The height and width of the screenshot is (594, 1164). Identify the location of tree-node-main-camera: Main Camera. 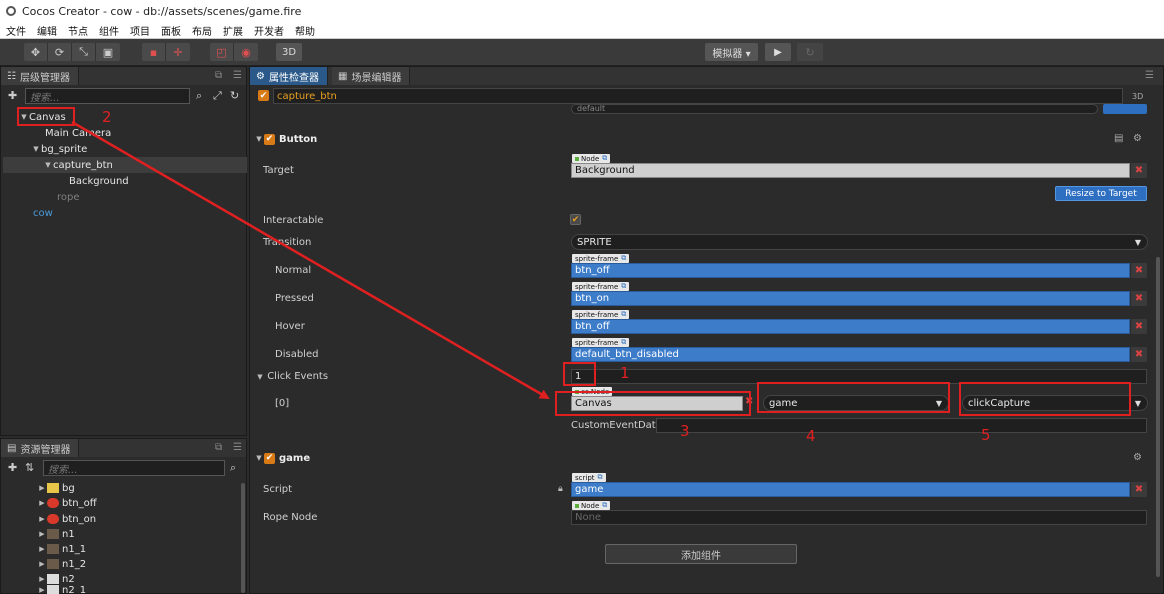
(78, 133).